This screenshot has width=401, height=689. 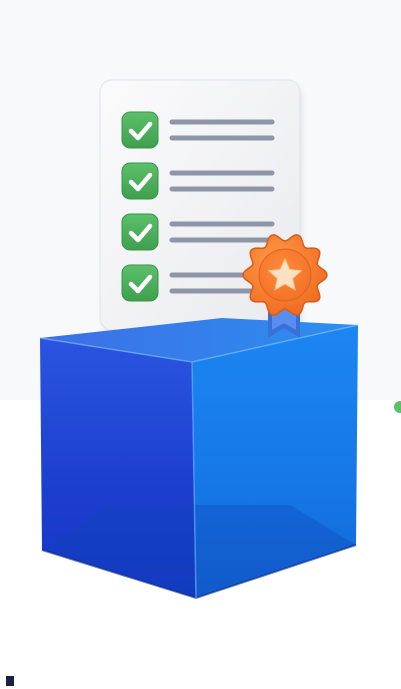 I want to click on corner-marker, so click(x=10, y=681).